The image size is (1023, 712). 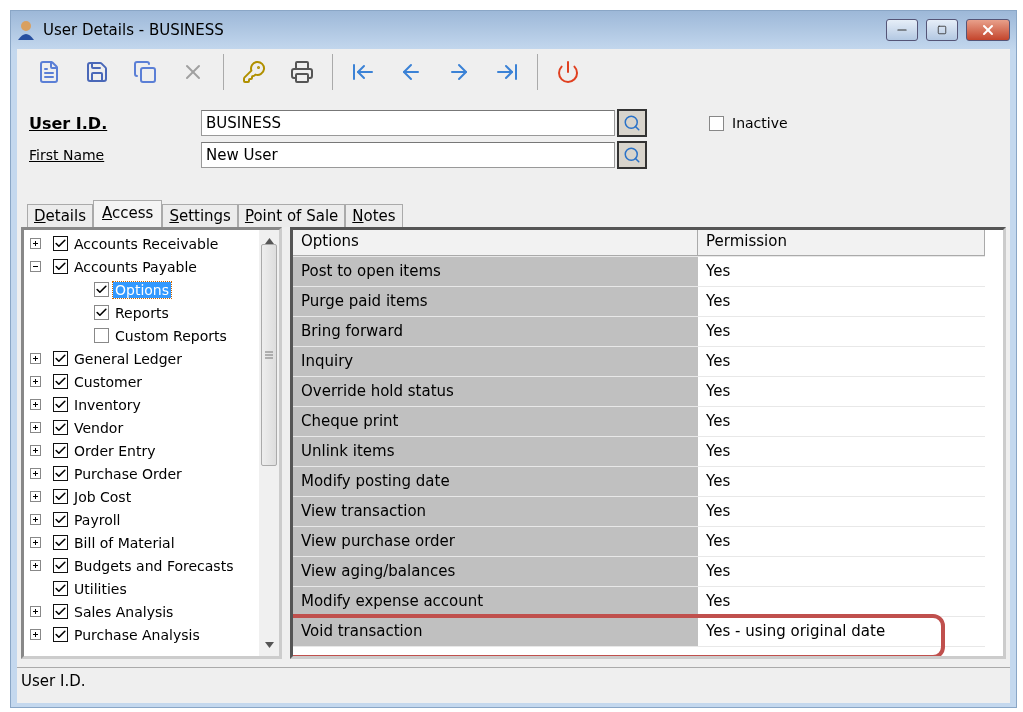 I want to click on tree-item: Customer, so click(x=108, y=381).